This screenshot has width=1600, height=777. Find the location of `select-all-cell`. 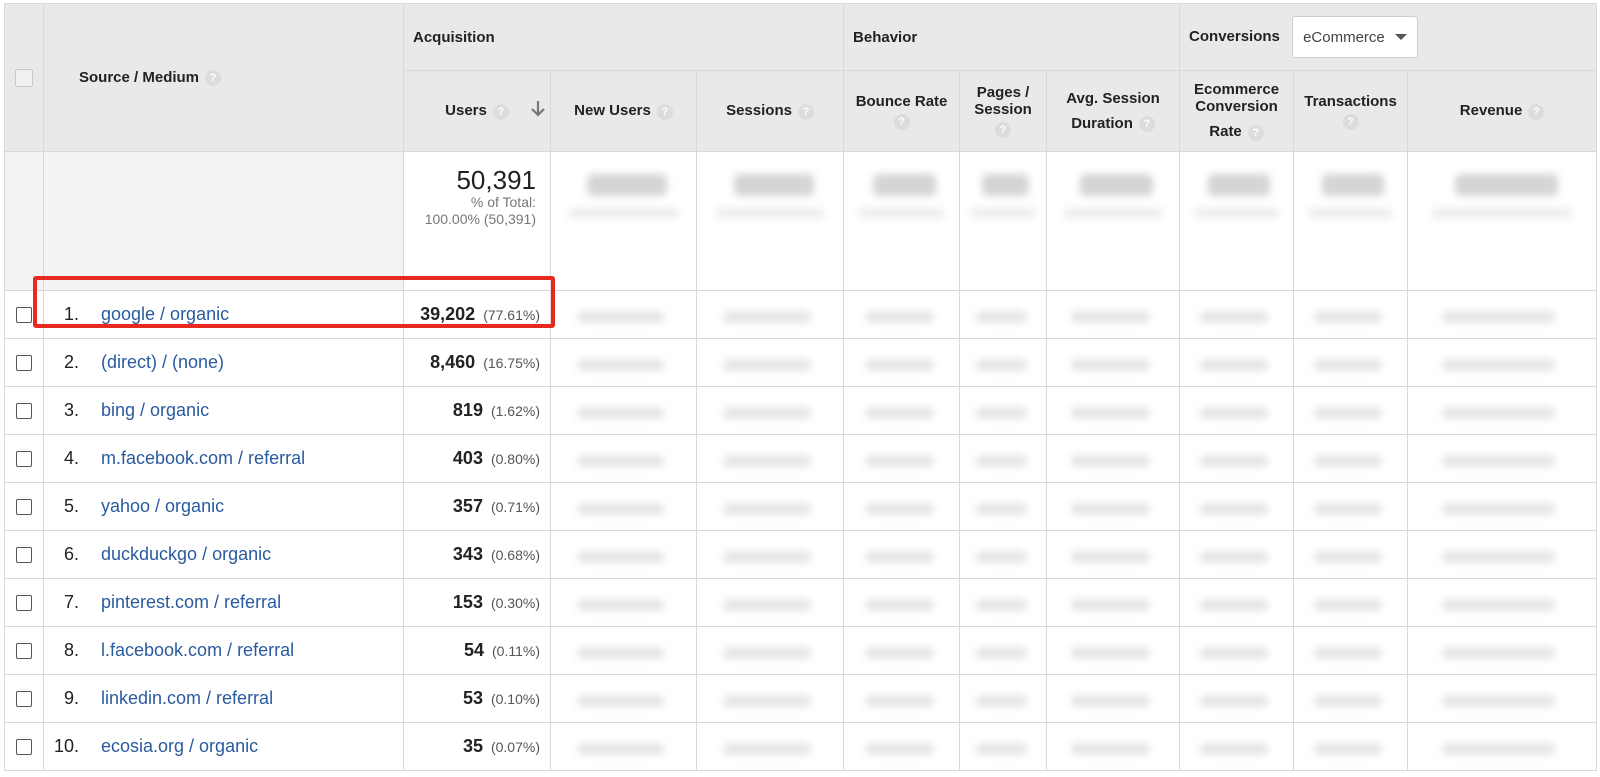

select-all-cell is located at coordinates (24, 77).